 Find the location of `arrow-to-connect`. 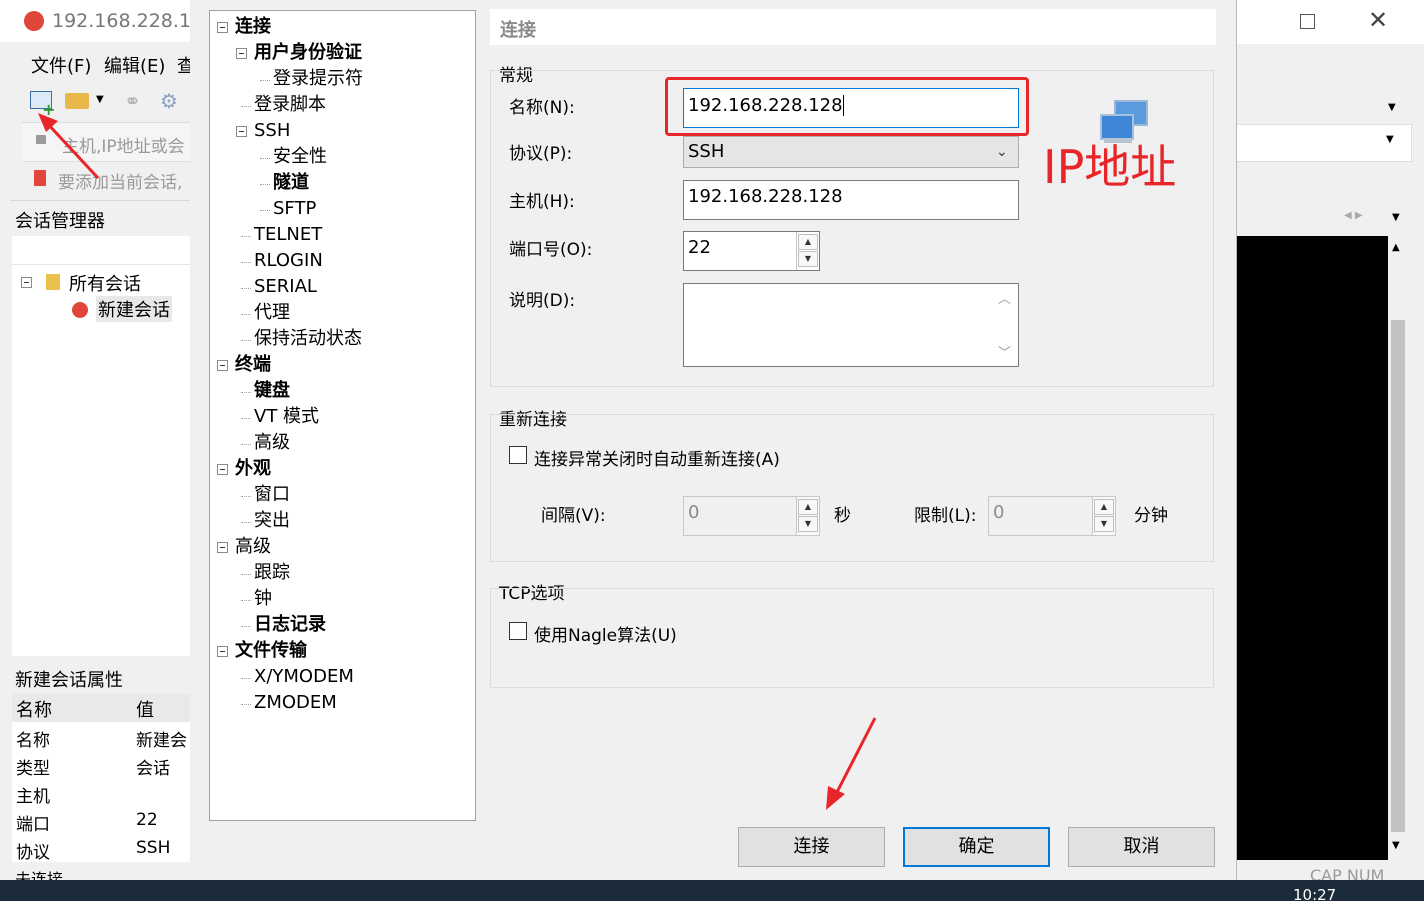

arrow-to-connect is located at coordinates (851, 763).